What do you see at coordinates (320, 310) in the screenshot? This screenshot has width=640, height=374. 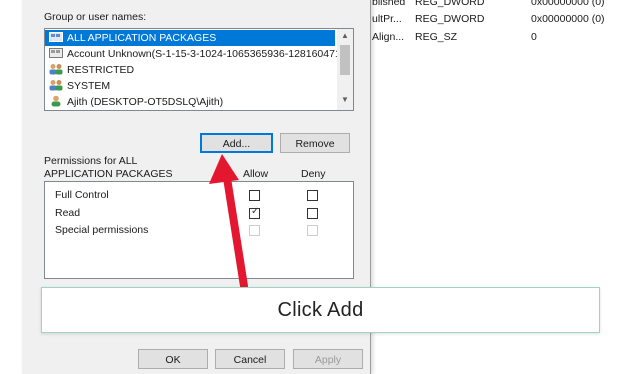 I see `tutorial-caption: Click Add` at bounding box center [320, 310].